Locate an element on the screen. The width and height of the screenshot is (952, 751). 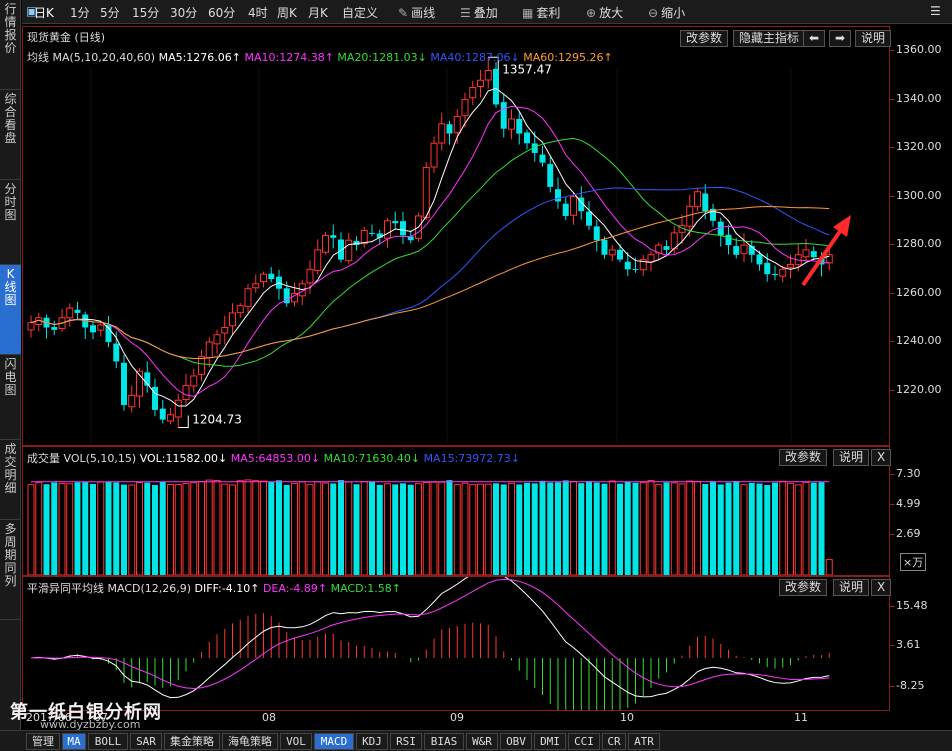
left-nav-item-0: 行情报价 is located at coordinates (10, 45).